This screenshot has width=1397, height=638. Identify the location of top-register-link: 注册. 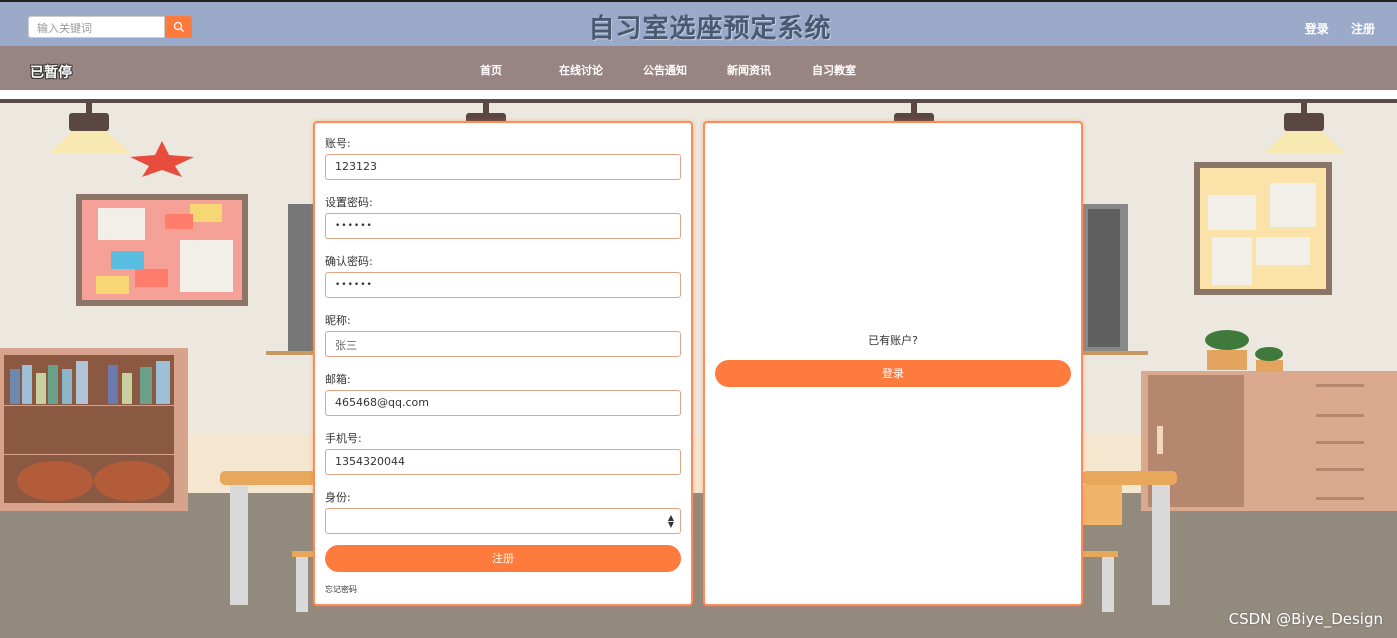
(1363, 29).